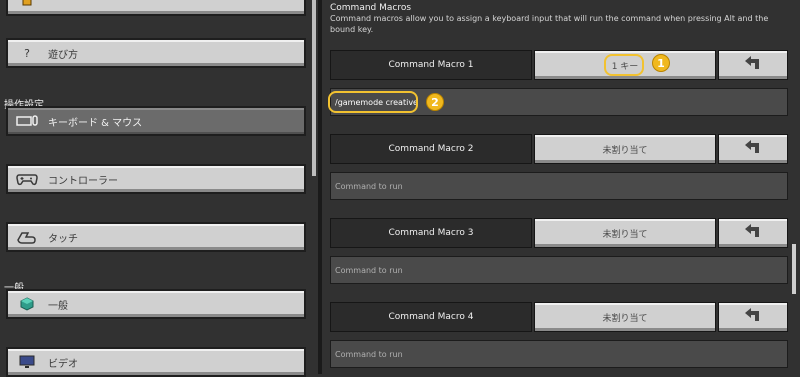 This screenshot has height=377, width=800. What do you see at coordinates (156, 179) in the screenshot?
I see `sidebar-item-controller: コントローラー` at bounding box center [156, 179].